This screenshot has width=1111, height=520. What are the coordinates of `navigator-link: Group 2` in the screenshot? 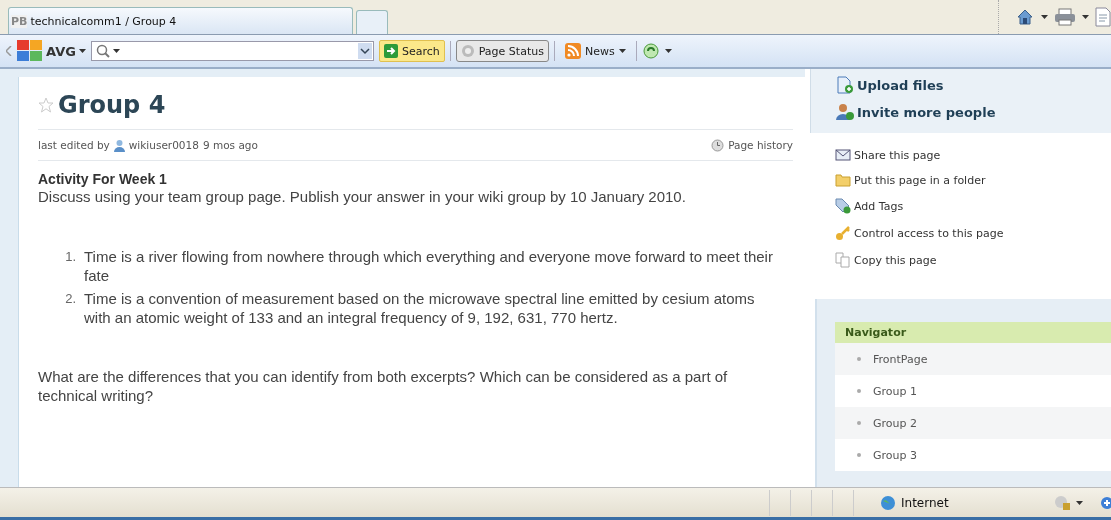 It's located at (895, 423).